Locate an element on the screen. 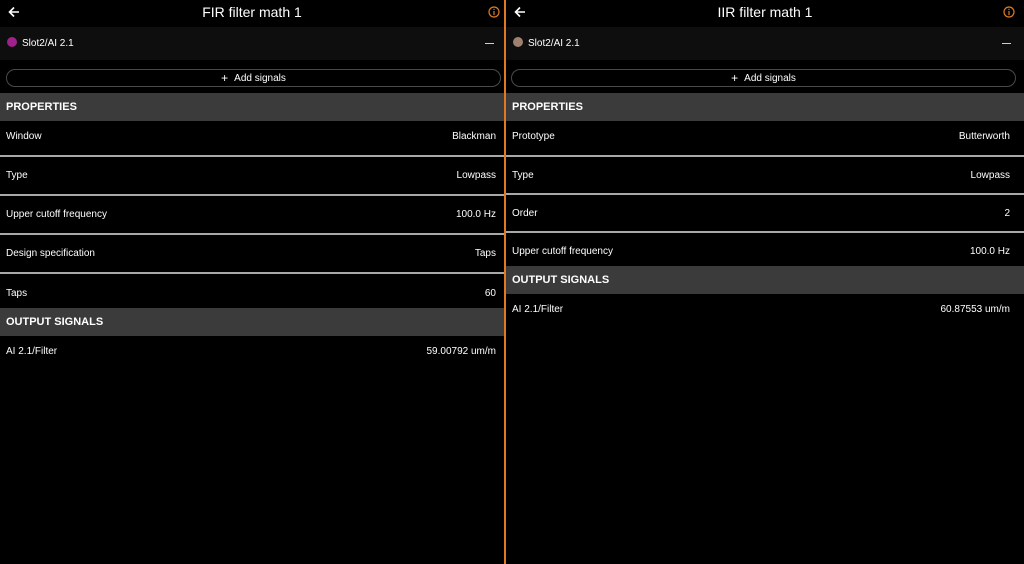  property-label: Prototype is located at coordinates (533, 136).